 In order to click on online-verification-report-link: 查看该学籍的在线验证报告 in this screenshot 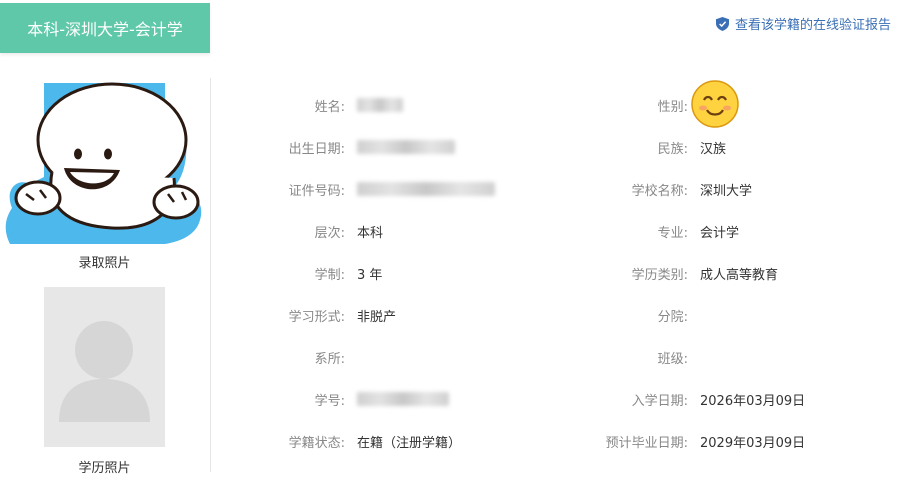, I will do `click(803, 23)`.